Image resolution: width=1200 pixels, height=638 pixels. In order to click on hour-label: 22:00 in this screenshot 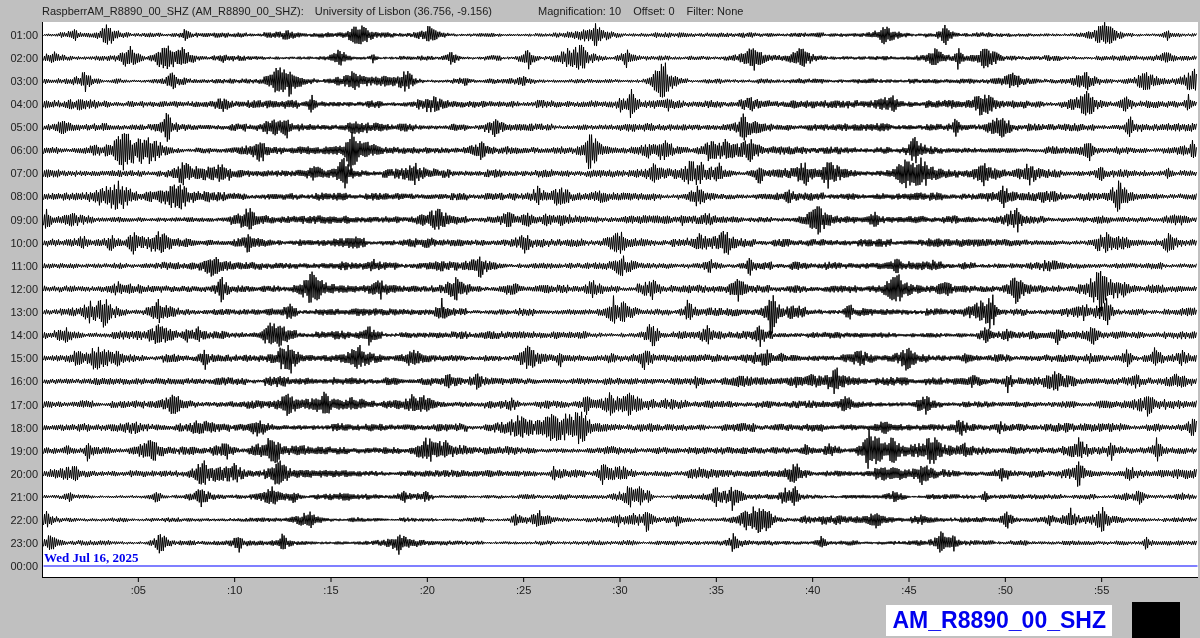, I will do `click(24, 521)`.